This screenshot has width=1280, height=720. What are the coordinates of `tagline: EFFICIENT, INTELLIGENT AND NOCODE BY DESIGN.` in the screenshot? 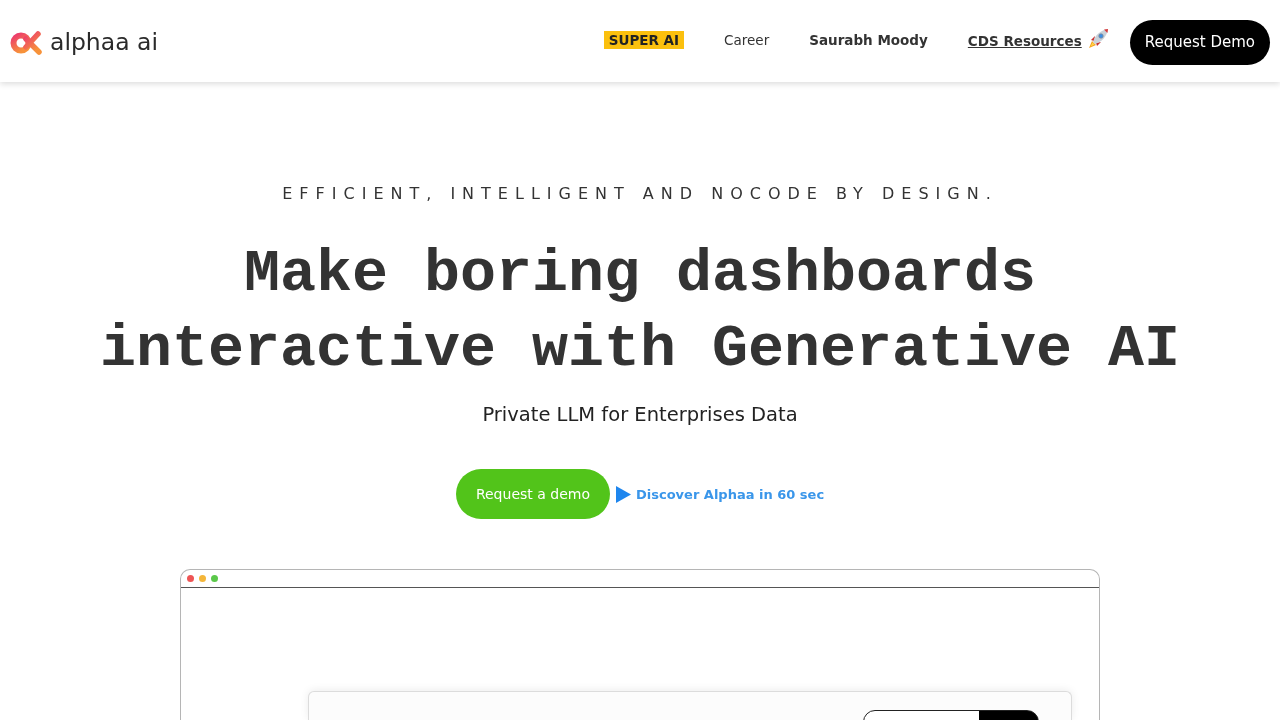 It's located at (640, 194).